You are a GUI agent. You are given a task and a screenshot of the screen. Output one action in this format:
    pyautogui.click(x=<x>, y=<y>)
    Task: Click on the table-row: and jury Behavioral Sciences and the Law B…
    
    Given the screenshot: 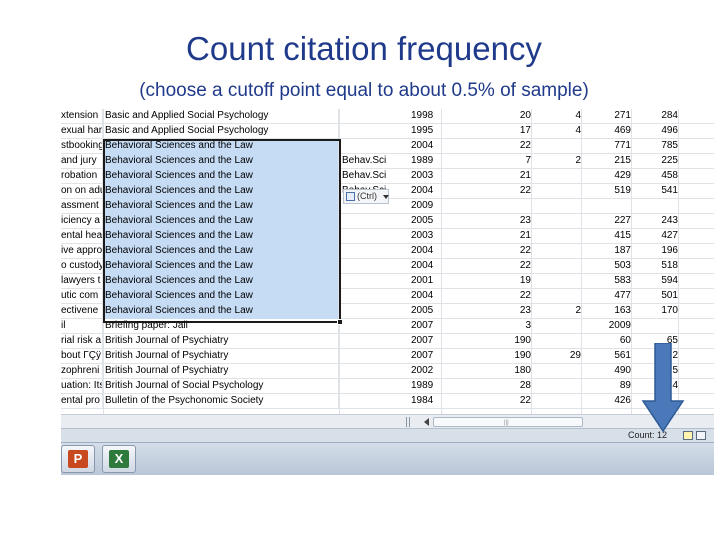 What is the action you would take?
    pyautogui.click(x=387, y=161)
    